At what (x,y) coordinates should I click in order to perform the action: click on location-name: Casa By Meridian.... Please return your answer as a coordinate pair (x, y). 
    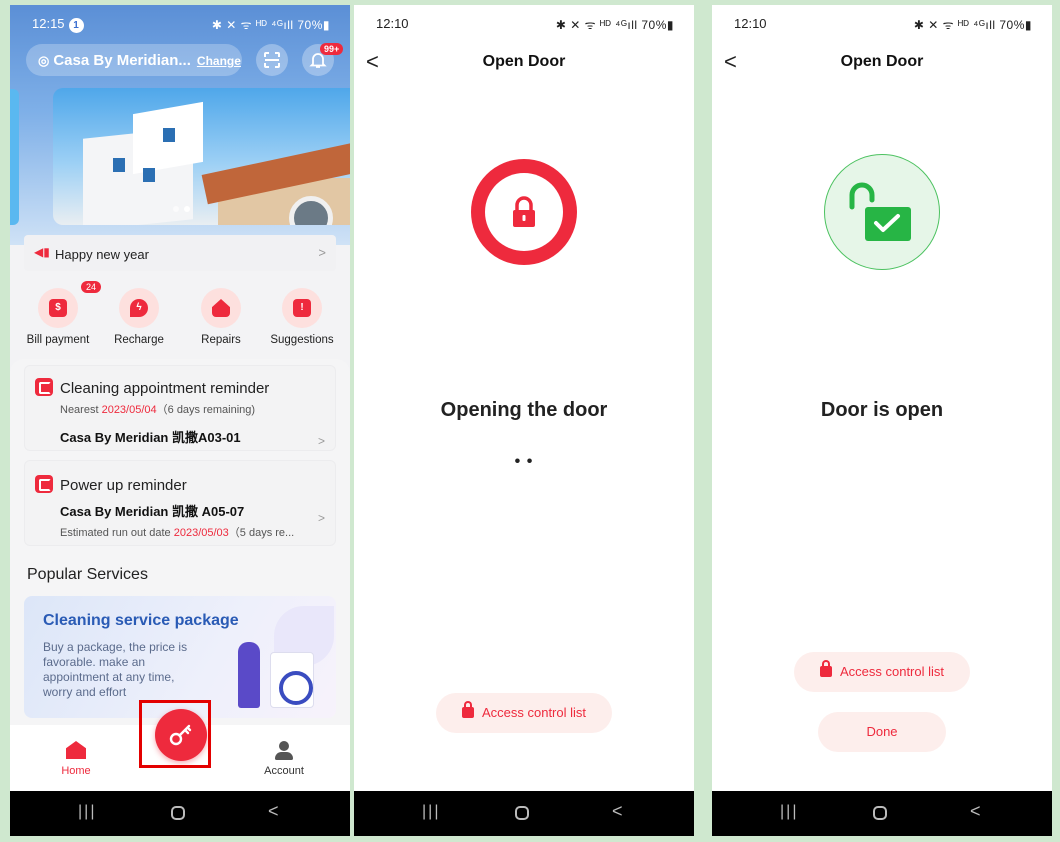
    Looking at the image, I should click on (122, 60).